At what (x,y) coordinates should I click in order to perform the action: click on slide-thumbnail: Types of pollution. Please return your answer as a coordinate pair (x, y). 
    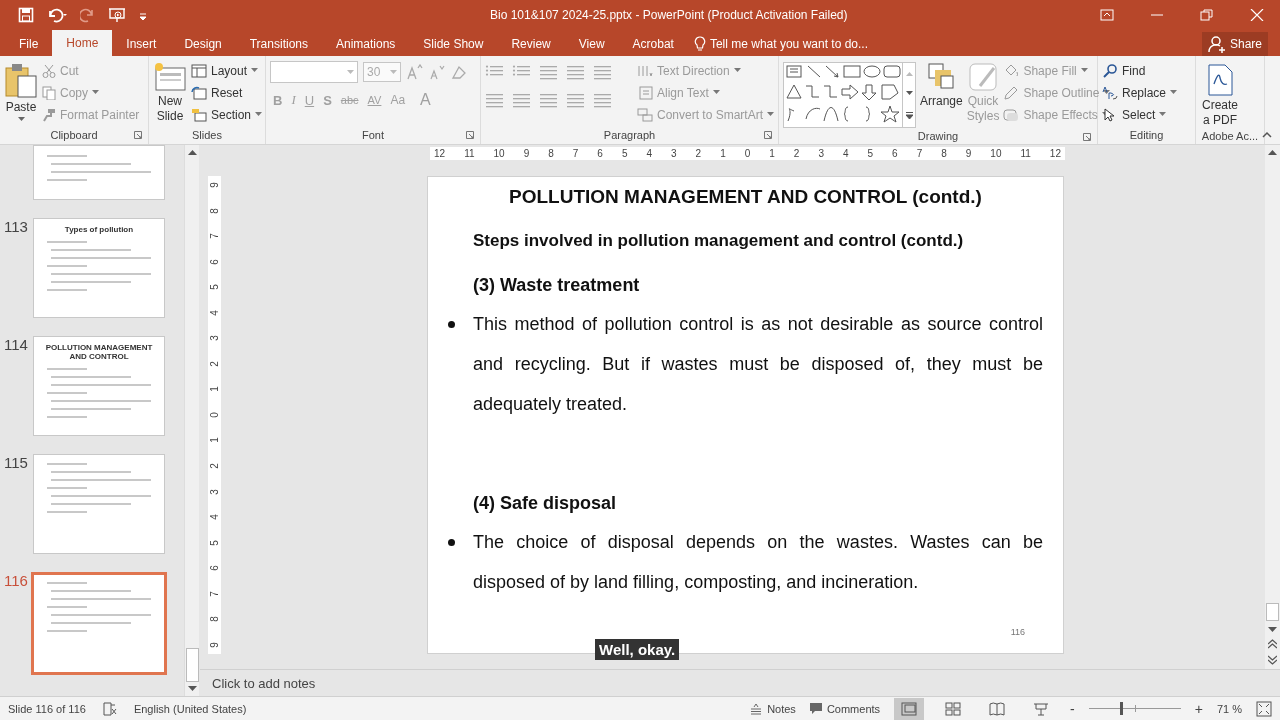
    Looking at the image, I should click on (99, 268).